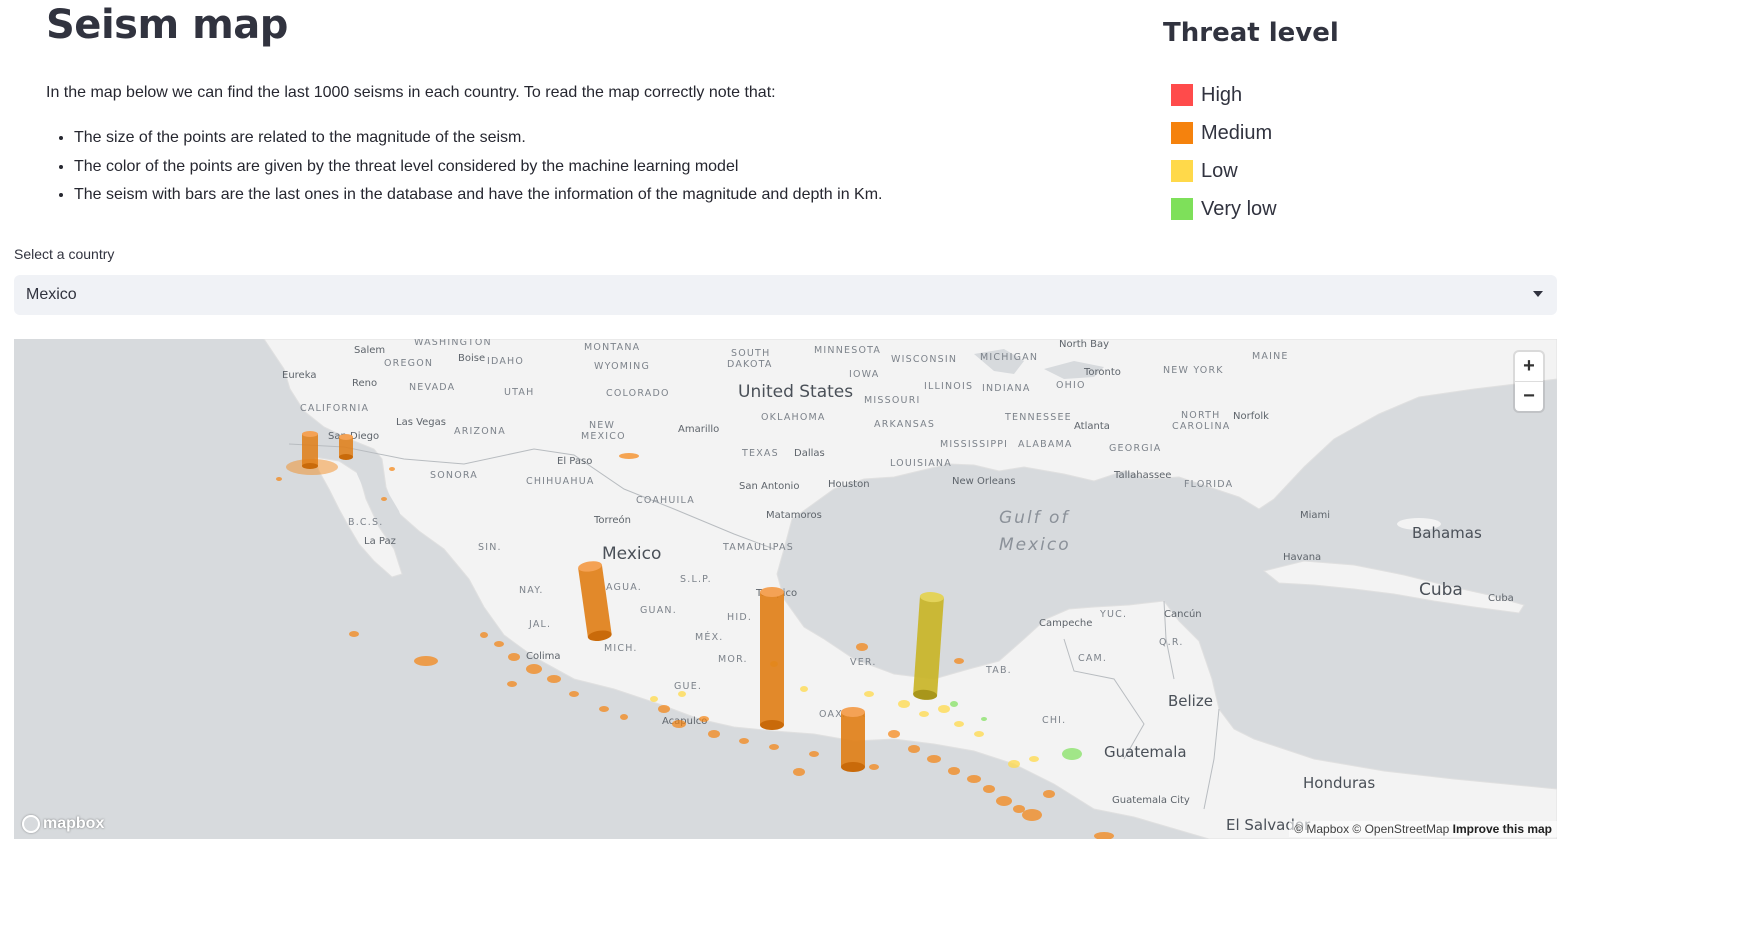 This screenshot has height=952, width=1762. What do you see at coordinates (1182, 171) in the screenshot?
I see `legend-swatch-low` at bounding box center [1182, 171].